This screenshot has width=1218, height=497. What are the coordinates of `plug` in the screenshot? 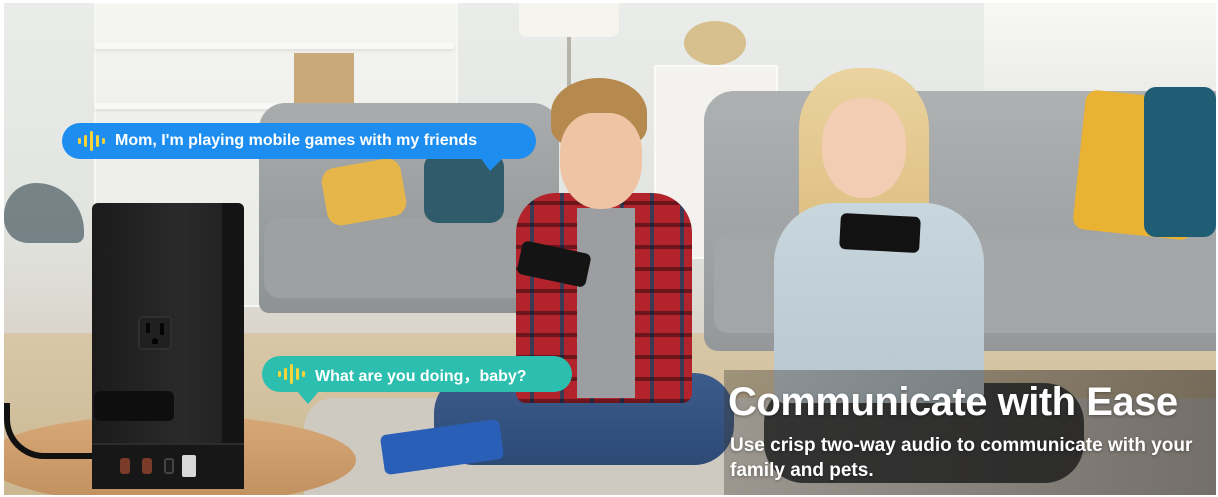 It's located at (134, 406).